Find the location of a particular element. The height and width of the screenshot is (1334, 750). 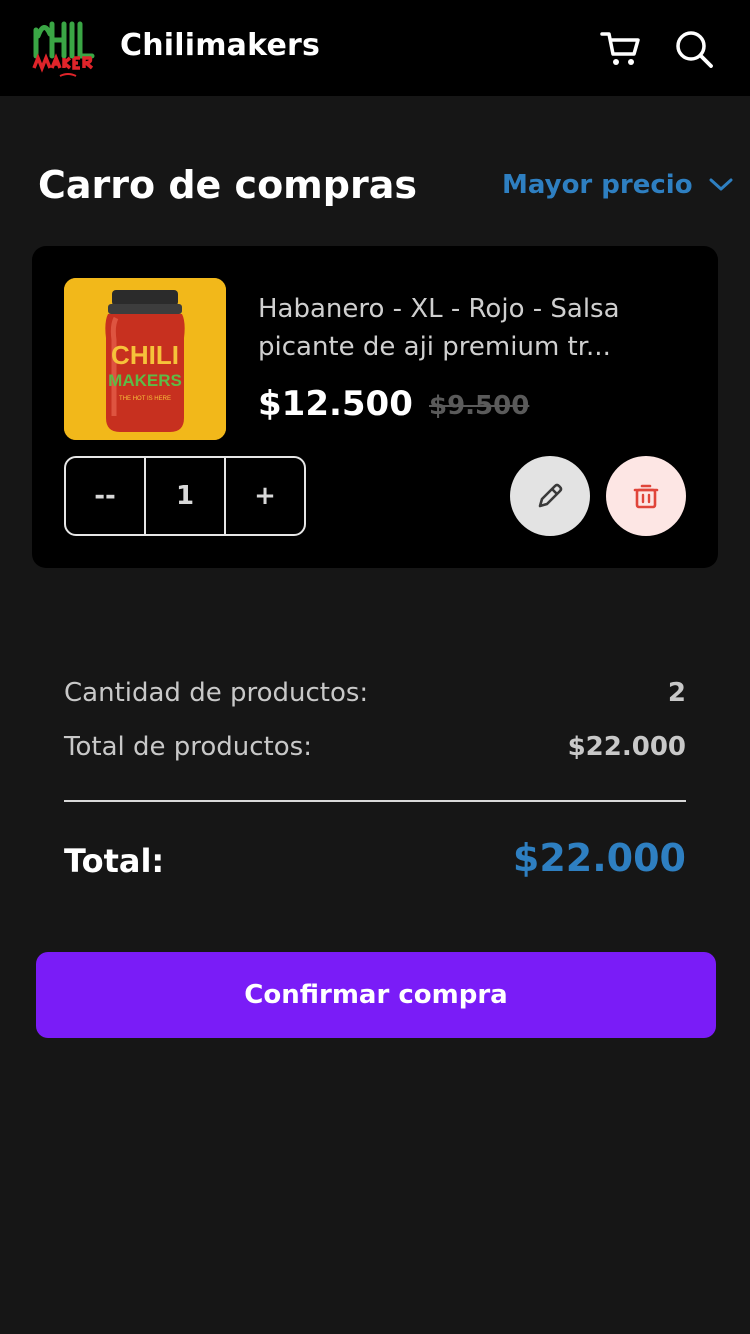

sort-dropdown: Mayor precio is located at coordinates (617, 185).